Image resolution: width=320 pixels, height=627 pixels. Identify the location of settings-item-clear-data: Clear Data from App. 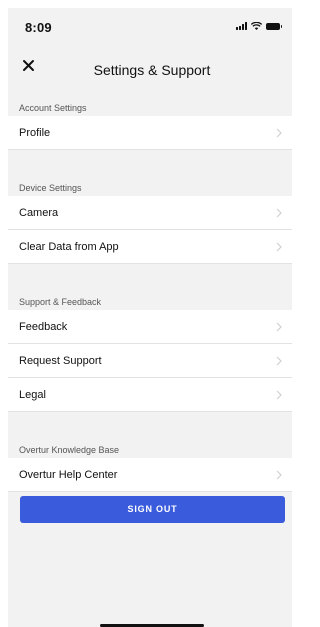
(150, 247).